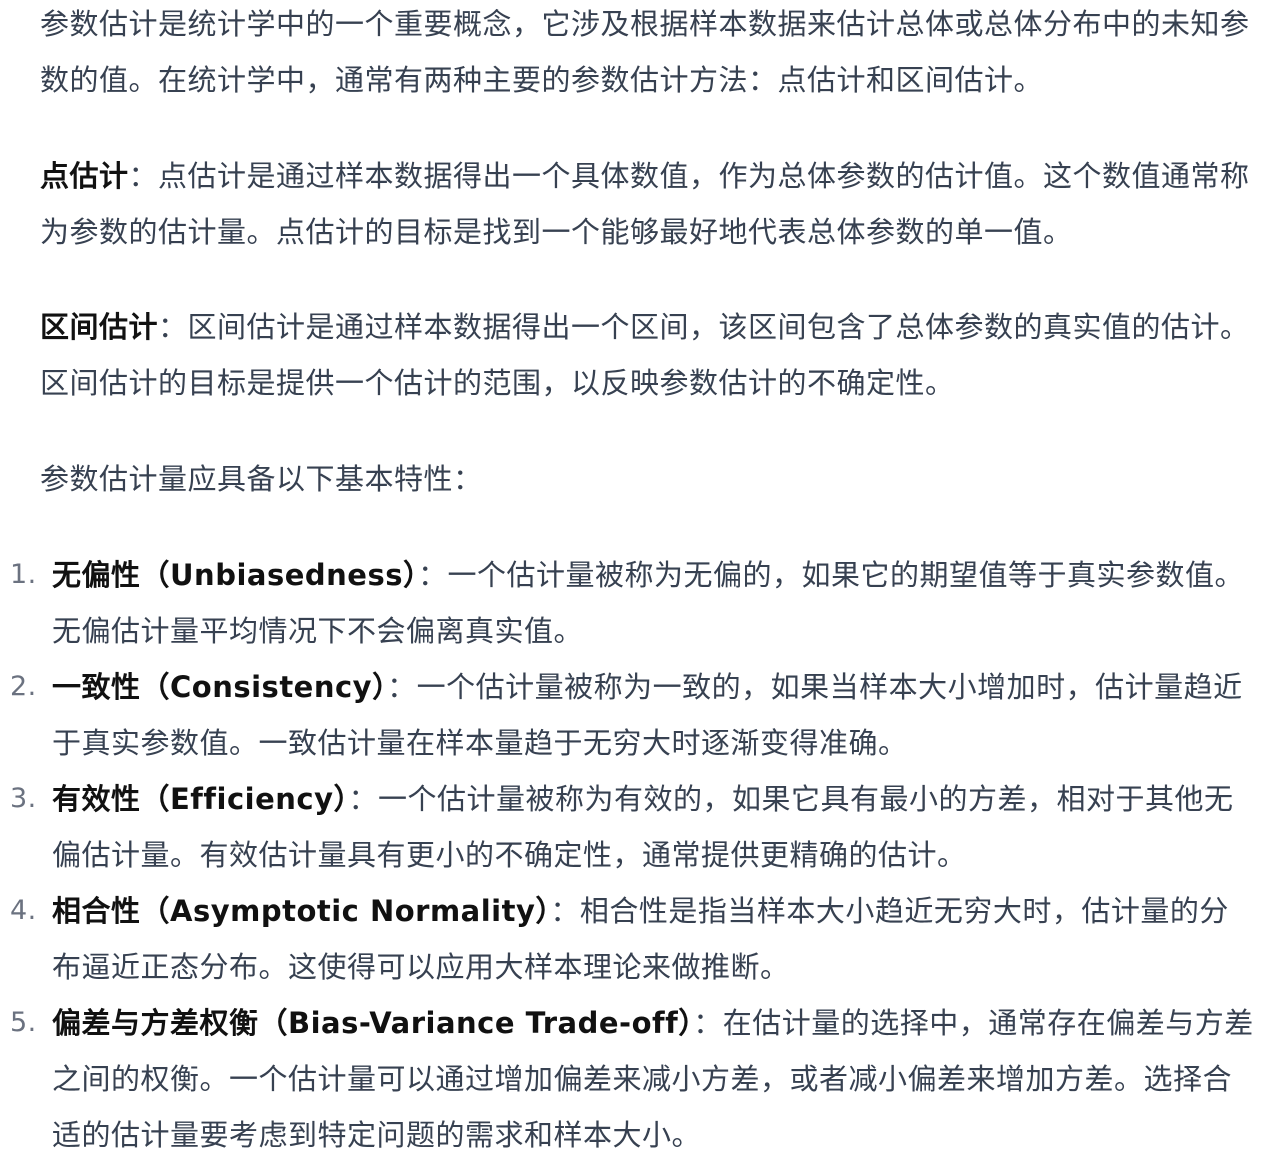  Describe the element at coordinates (99, 327) in the screenshot. I see `interval-estimate-term: 区间估计` at that location.